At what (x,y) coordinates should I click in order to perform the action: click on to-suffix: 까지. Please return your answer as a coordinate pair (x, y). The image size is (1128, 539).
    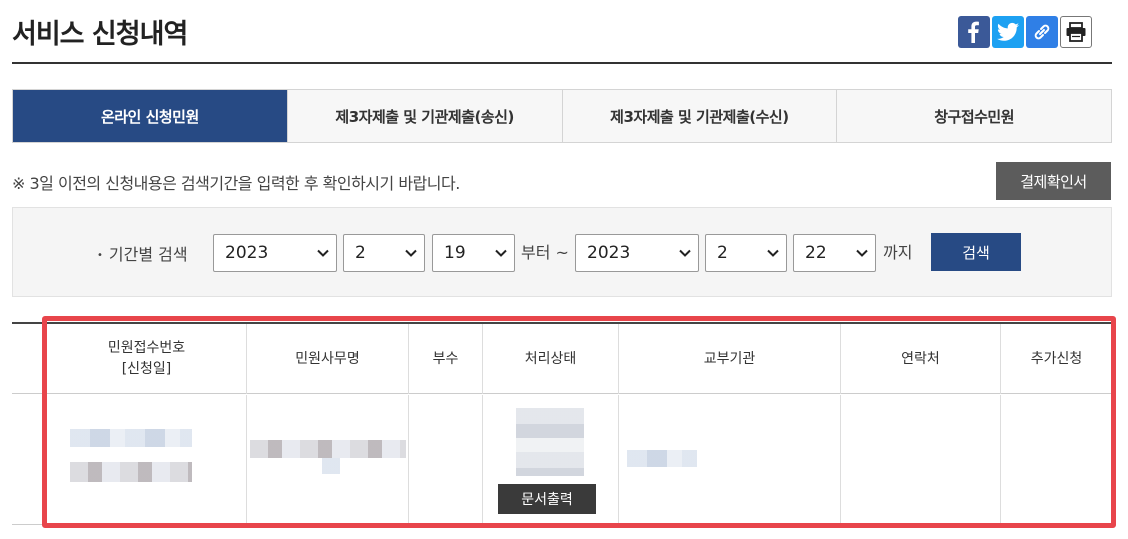
    Looking at the image, I should click on (898, 252).